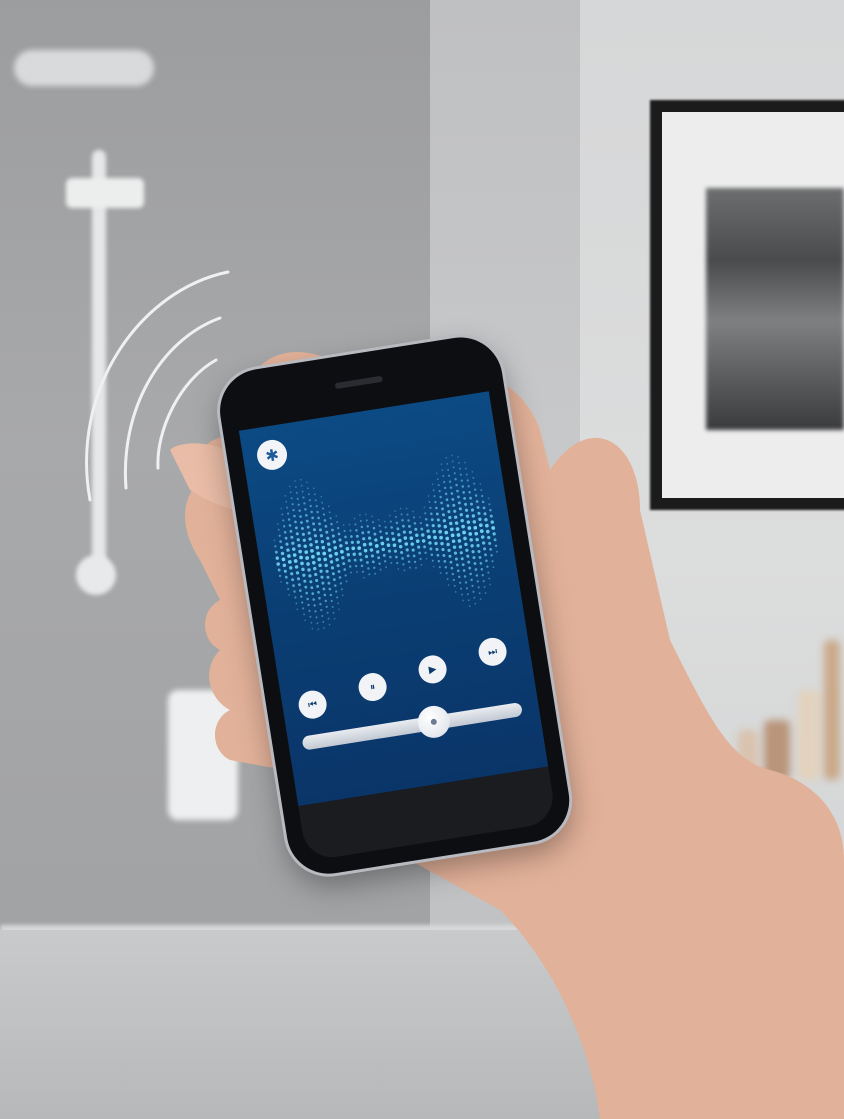  Describe the element at coordinates (312, 704) in the screenshot. I see `skip-previous-icon: ⏮` at that location.